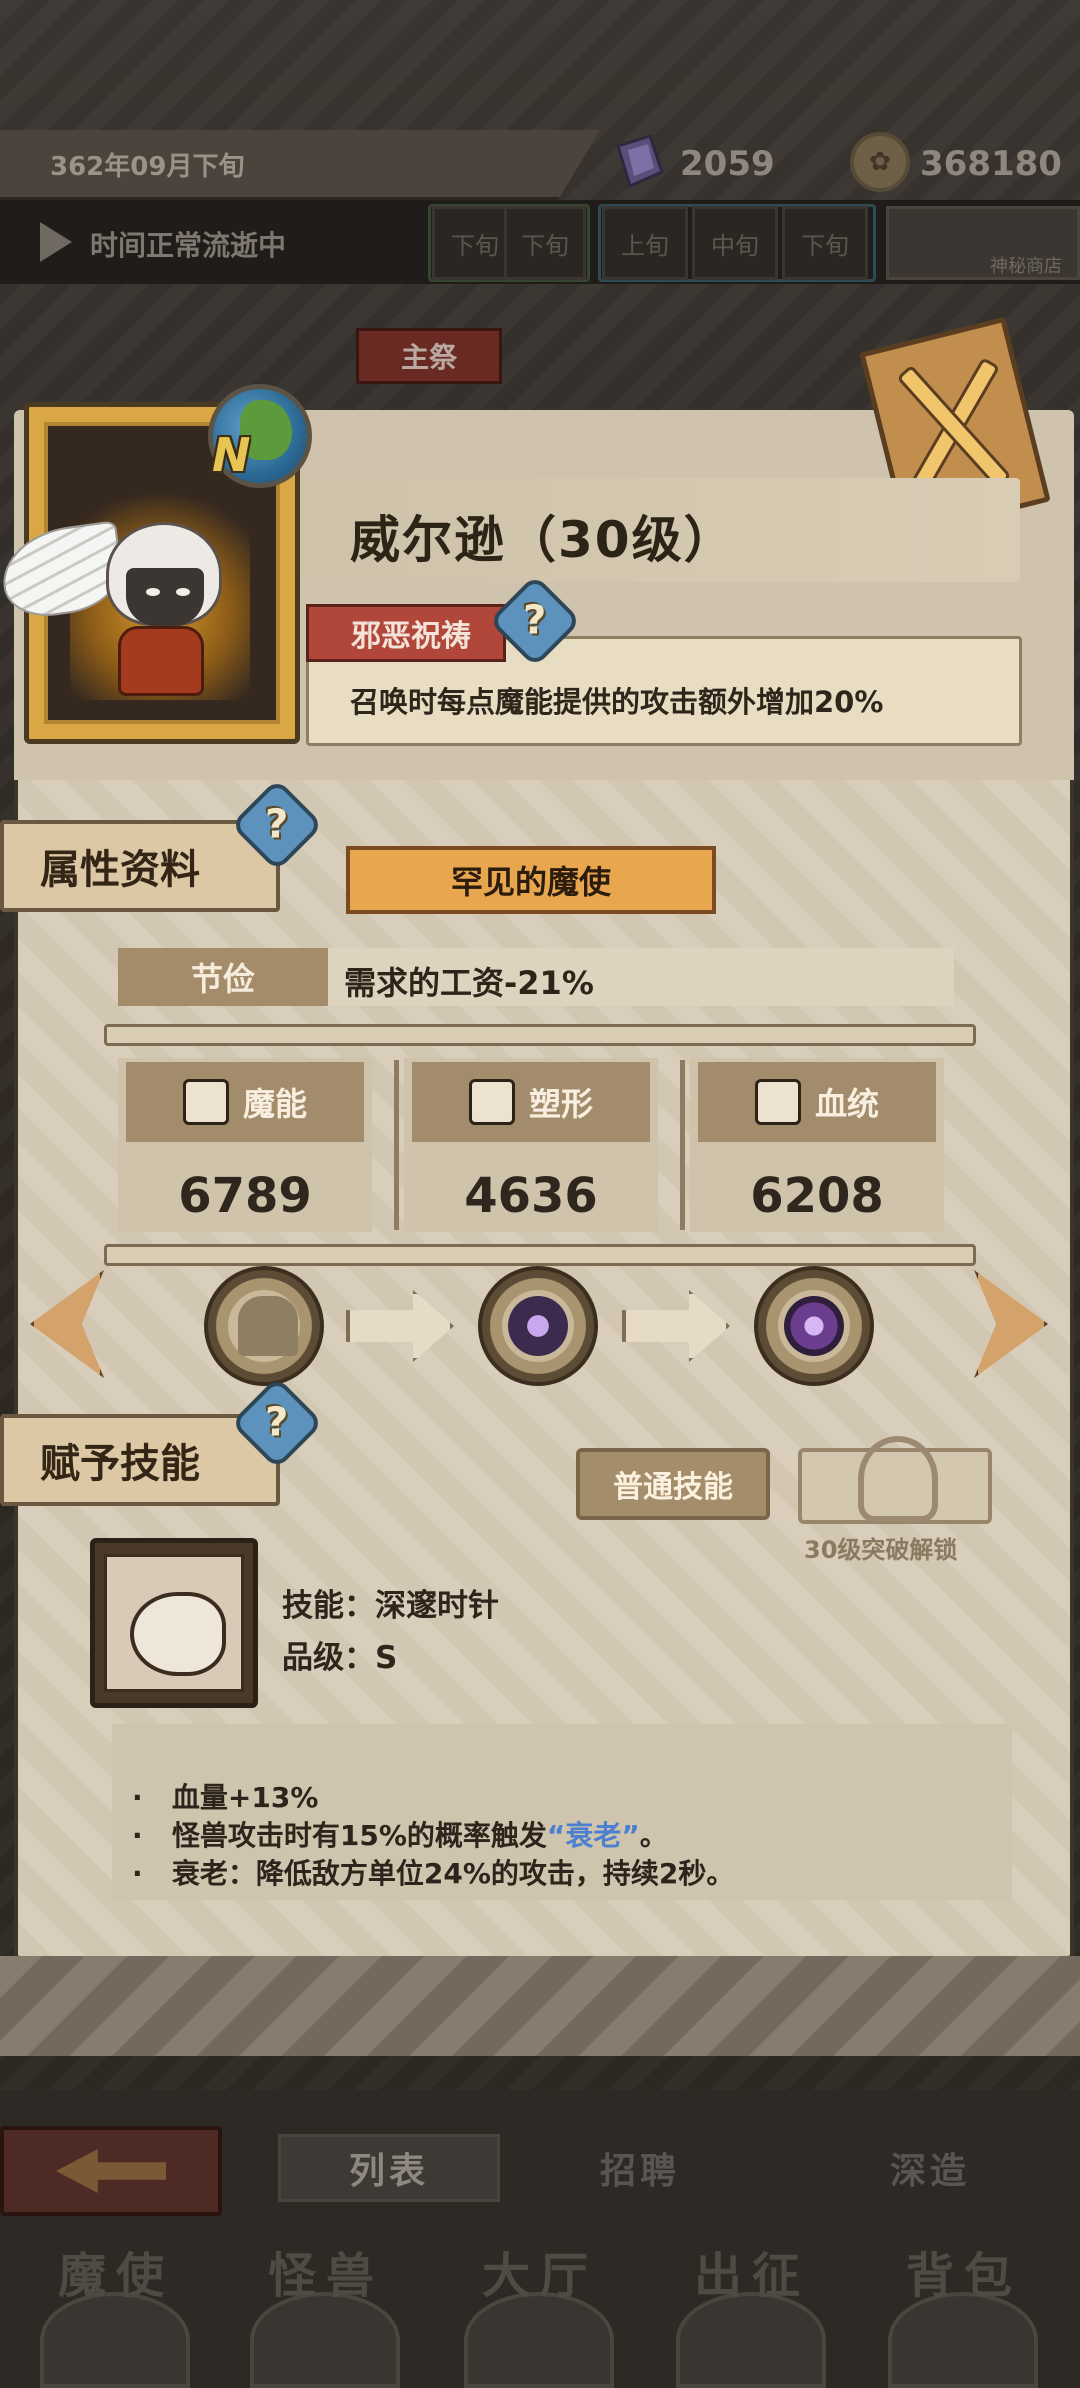 This screenshot has width=1080, height=2388. What do you see at coordinates (817, 1196) in the screenshot?
I see `stat-value-bloodline: 6208` at bounding box center [817, 1196].